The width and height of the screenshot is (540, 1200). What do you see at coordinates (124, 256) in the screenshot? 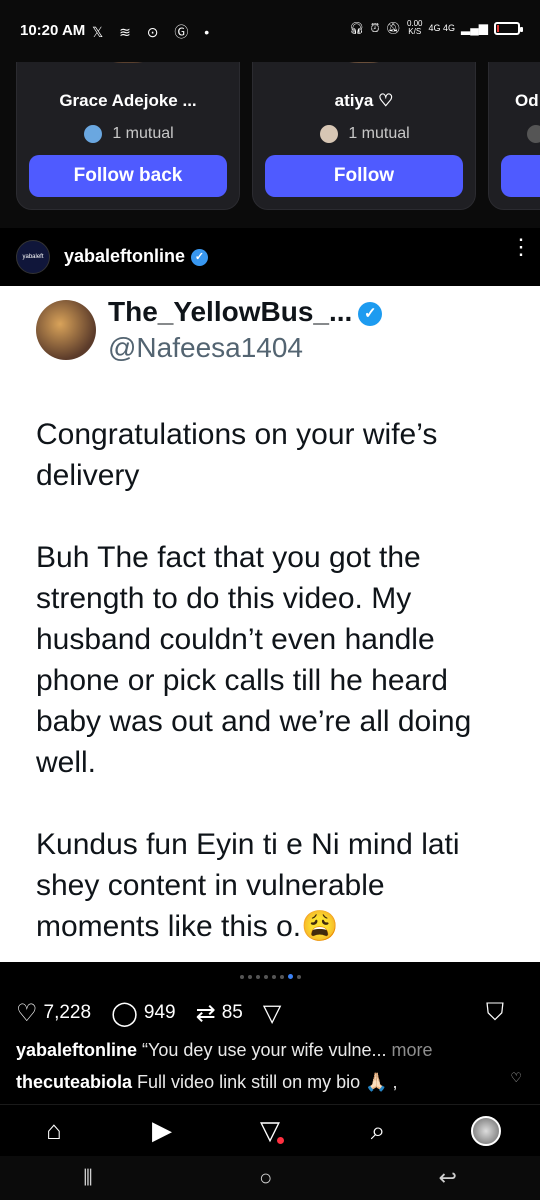
I see `post-username-text: yabaleftonline` at bounding box center [124, 256].